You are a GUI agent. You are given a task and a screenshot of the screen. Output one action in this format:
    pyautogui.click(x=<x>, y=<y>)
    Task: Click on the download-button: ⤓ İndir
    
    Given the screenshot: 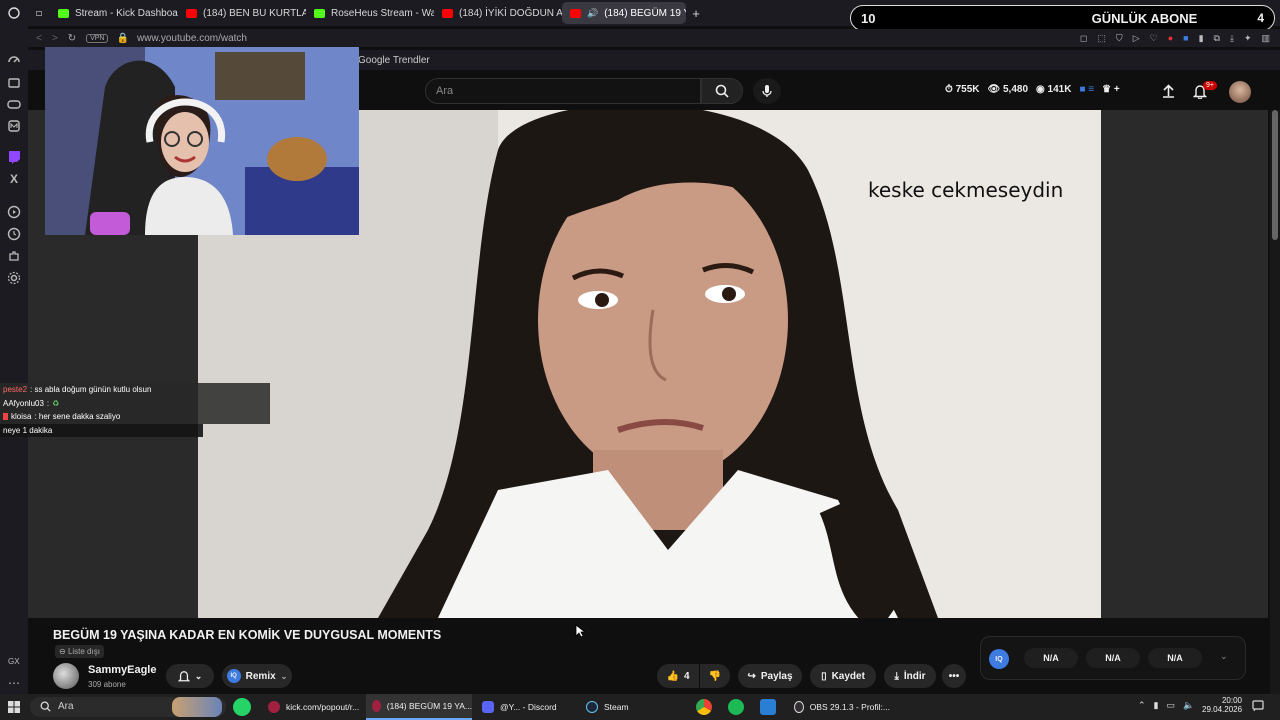 What is the action you would take?
    pyautogui.click(x=910, y=676)
    